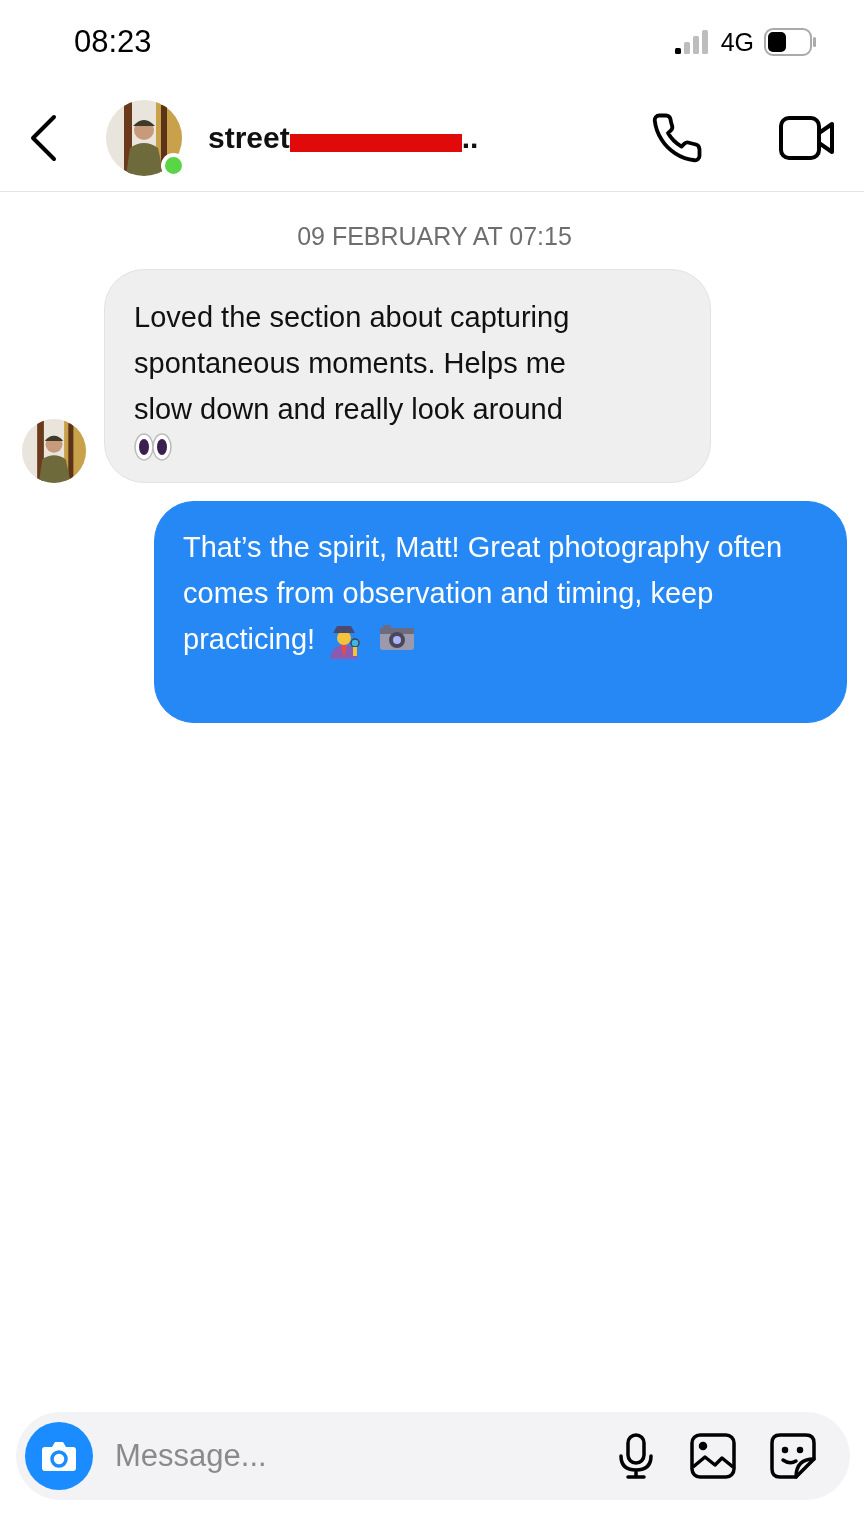  I want to click on sticker-button, so click(793, 1456).